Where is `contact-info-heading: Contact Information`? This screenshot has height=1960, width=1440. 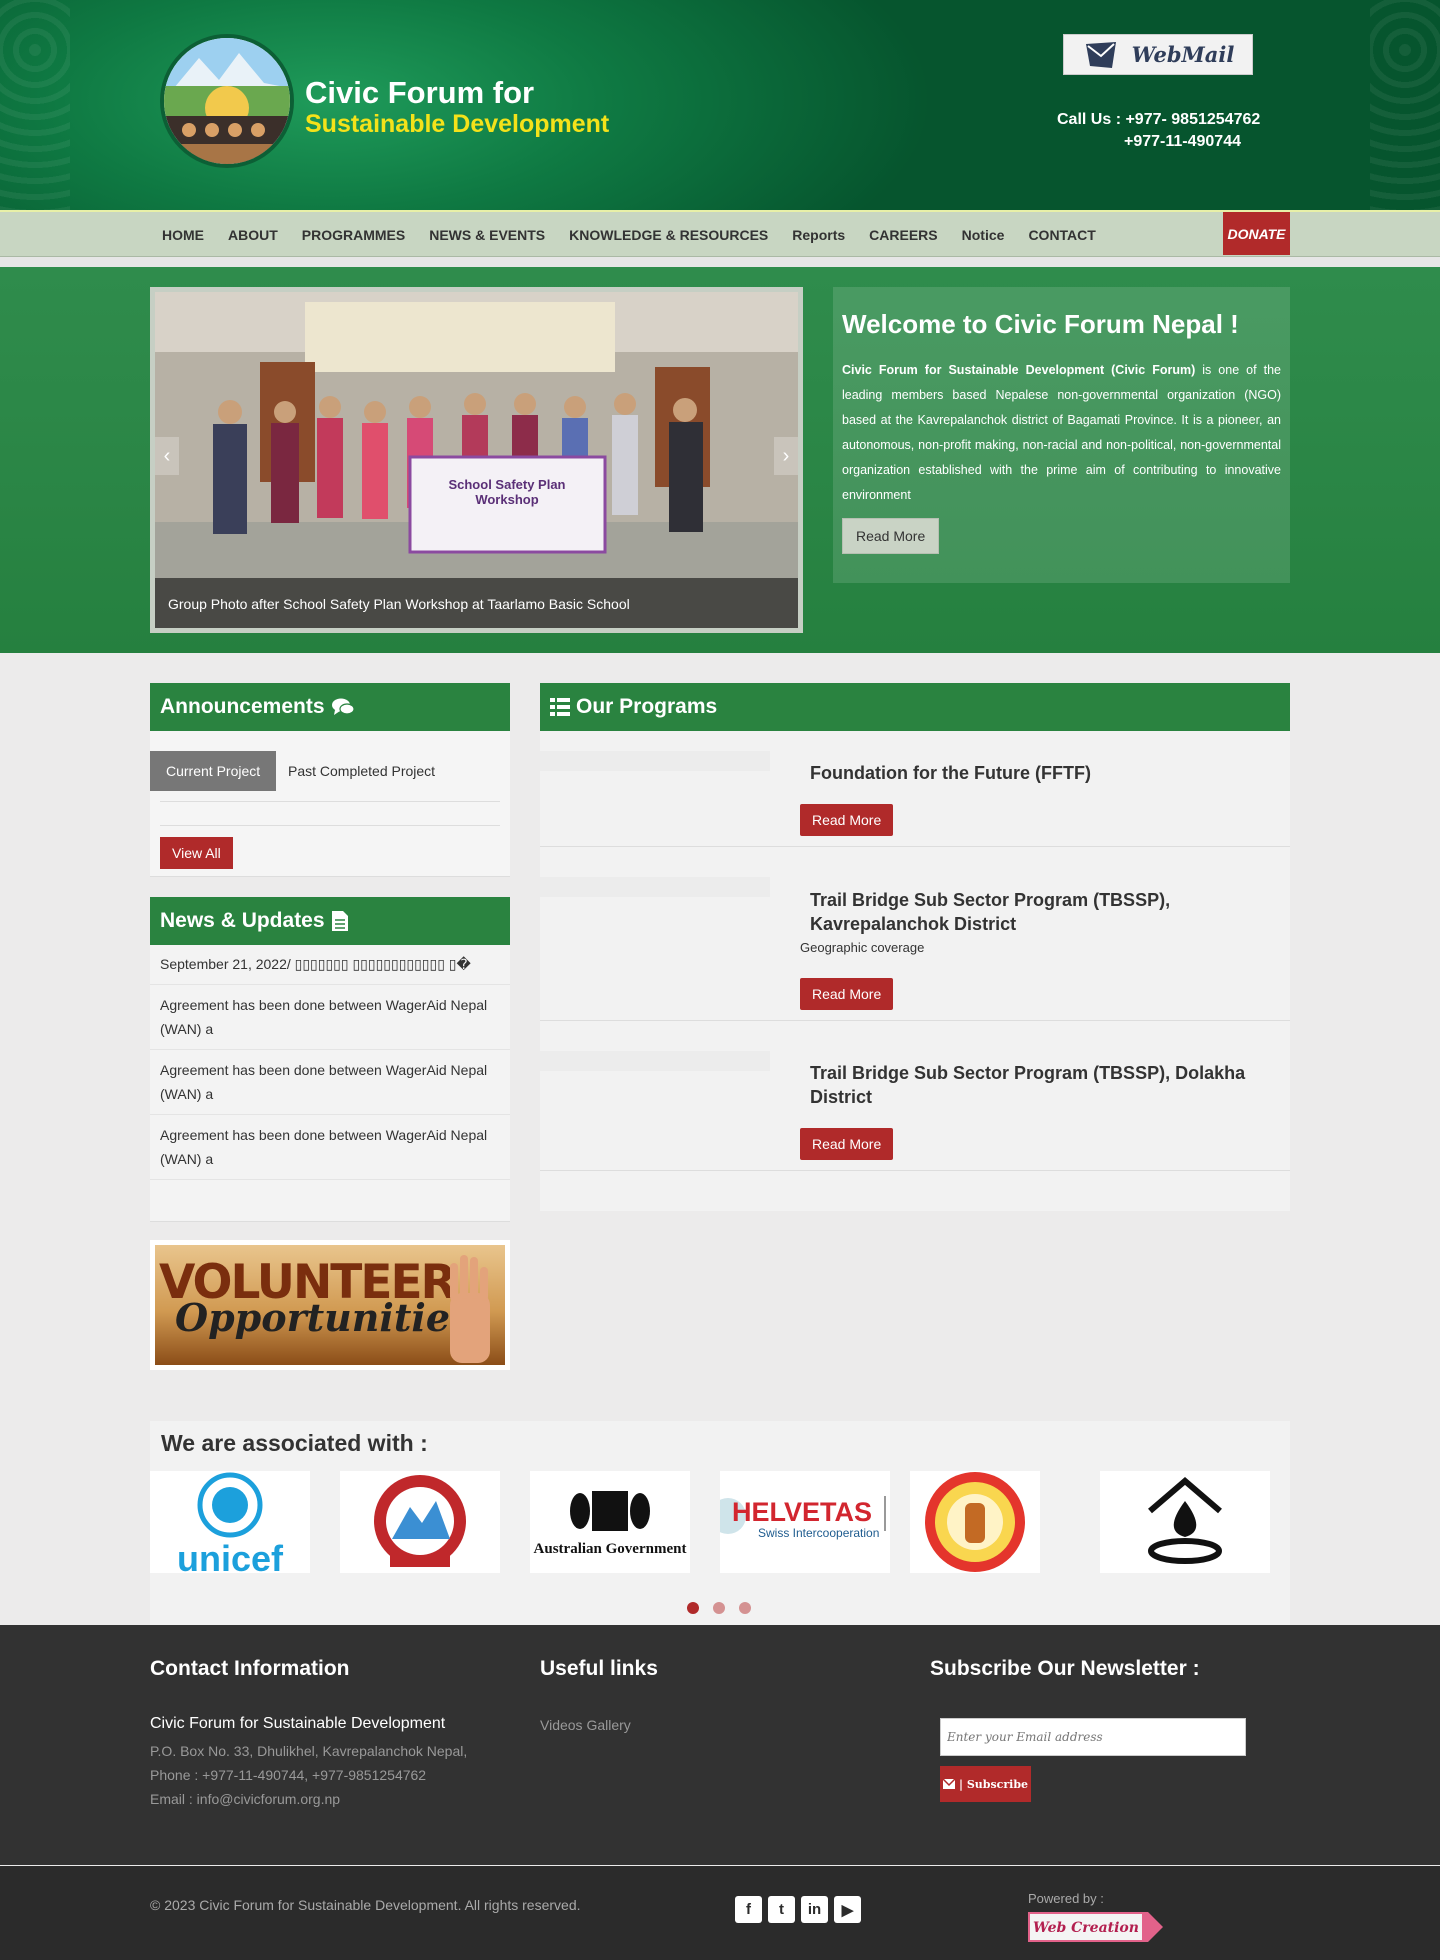 contact-info-heading: Contact Information is located at coordinates (250, 1668).